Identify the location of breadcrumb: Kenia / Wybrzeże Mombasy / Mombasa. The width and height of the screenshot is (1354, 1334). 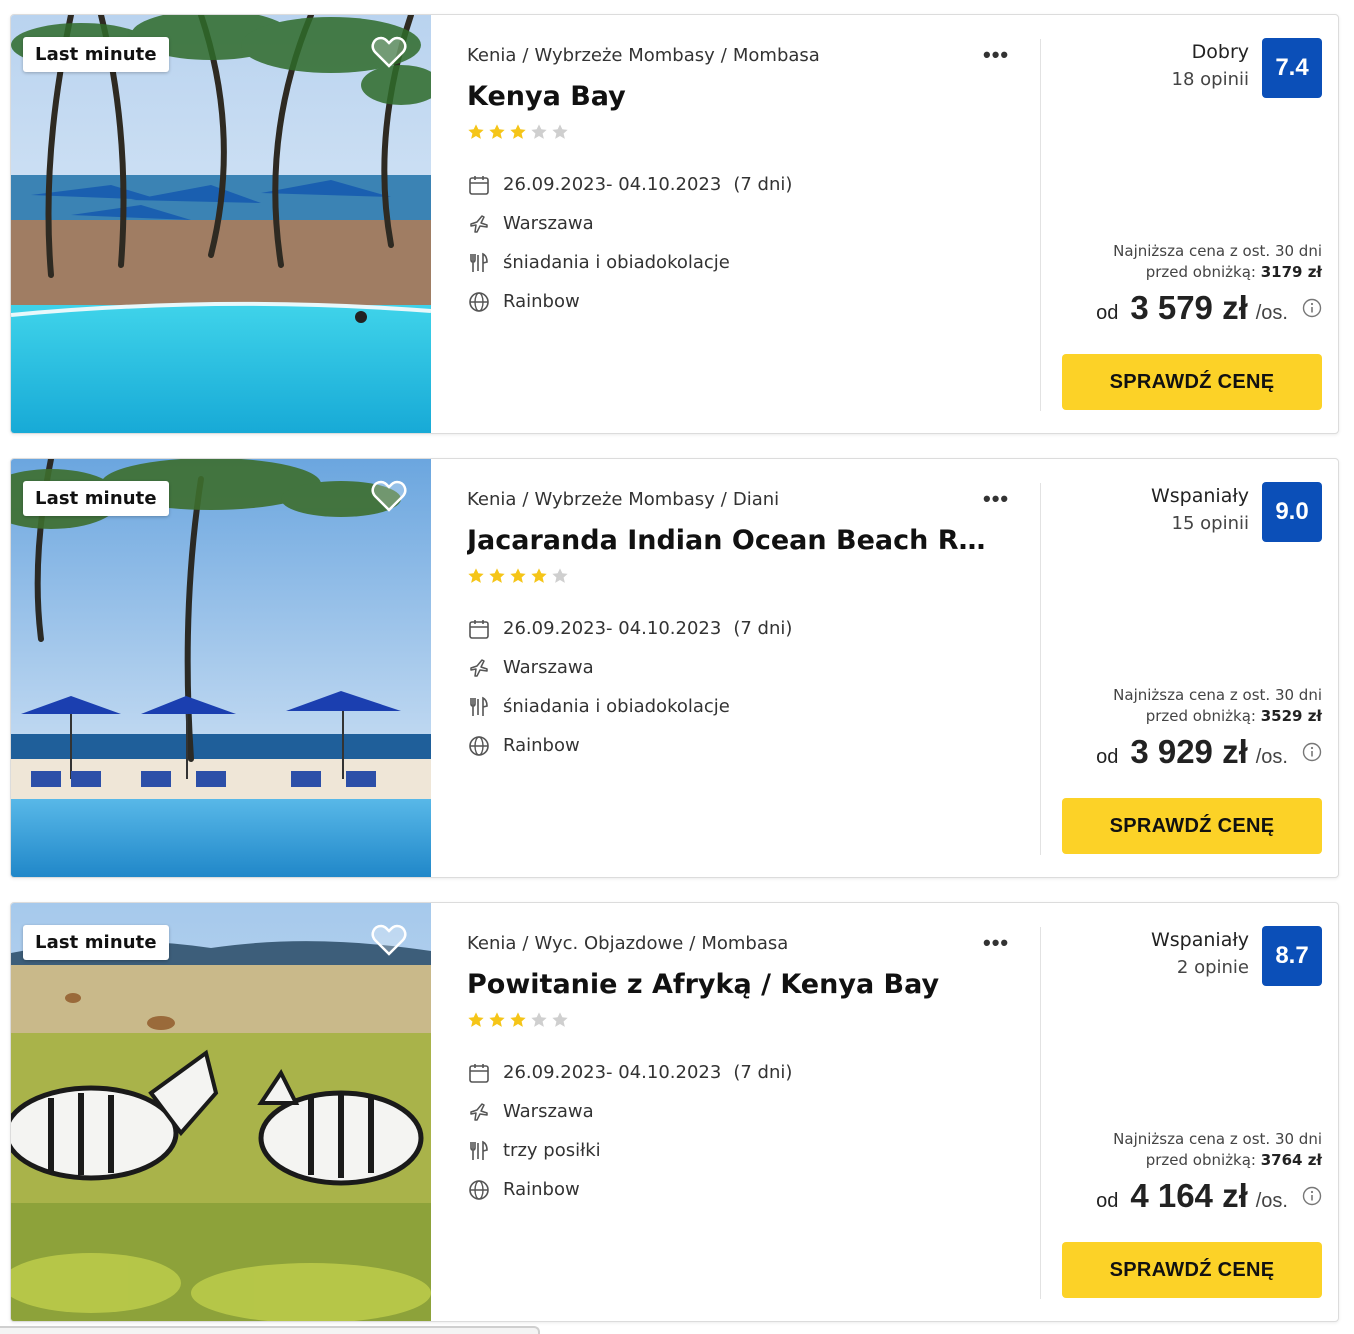
(643, 55).